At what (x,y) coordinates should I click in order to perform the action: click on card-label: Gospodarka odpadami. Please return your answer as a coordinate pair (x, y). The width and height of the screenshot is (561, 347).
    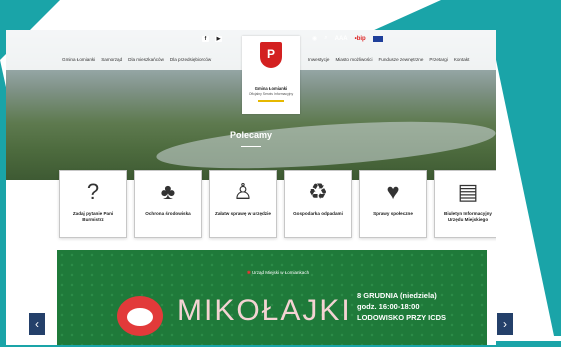
    Looking at the image, I should click on (318, 213).